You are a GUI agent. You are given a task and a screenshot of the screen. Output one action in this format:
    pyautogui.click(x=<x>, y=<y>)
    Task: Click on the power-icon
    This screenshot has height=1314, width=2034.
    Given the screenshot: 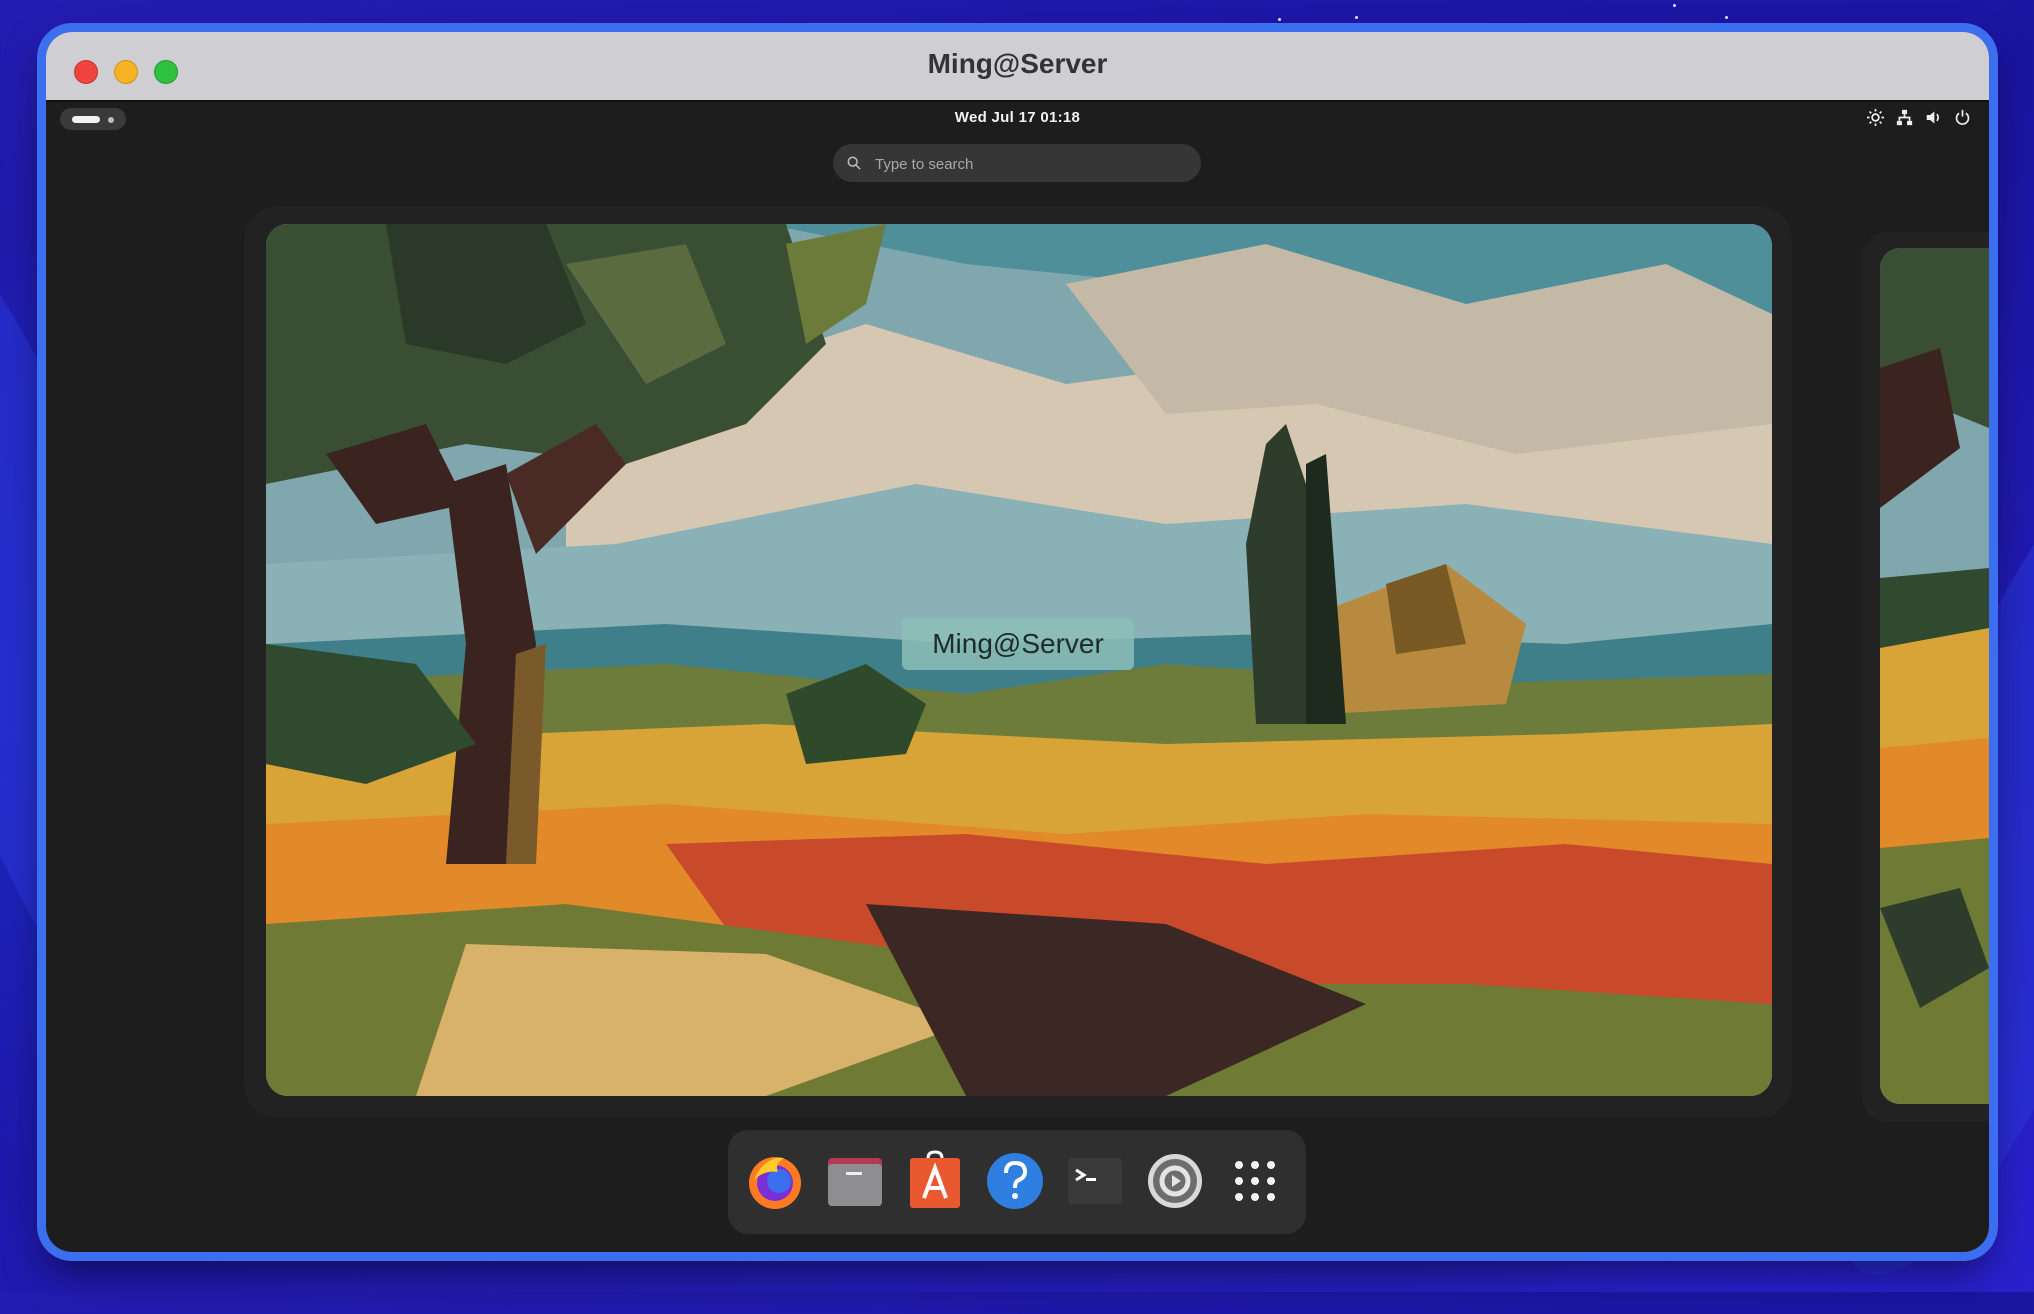 What is the action you would take?
    pyautogui.click(x=1962, y=117)
    